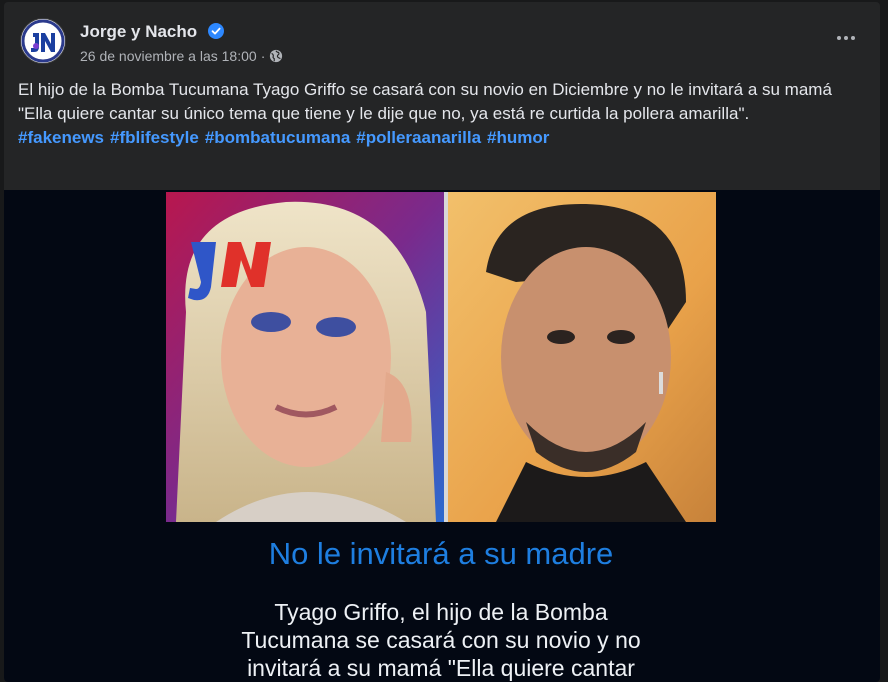  I want to click on post-meta: 26 de noviembre a las 18:00 ·, so click(181, 56).